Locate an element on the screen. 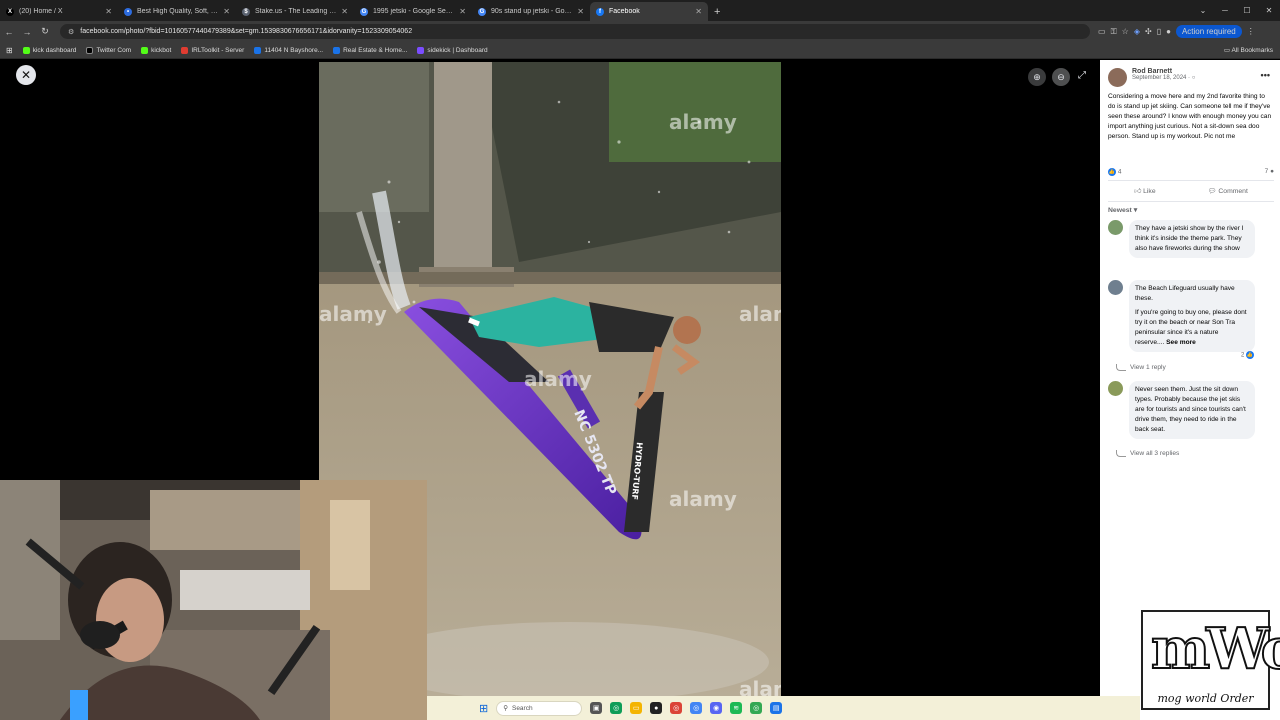 This screenshot has width=1280, height=720. site-info-icon: ⚙ is located at coordinates (71, 32).